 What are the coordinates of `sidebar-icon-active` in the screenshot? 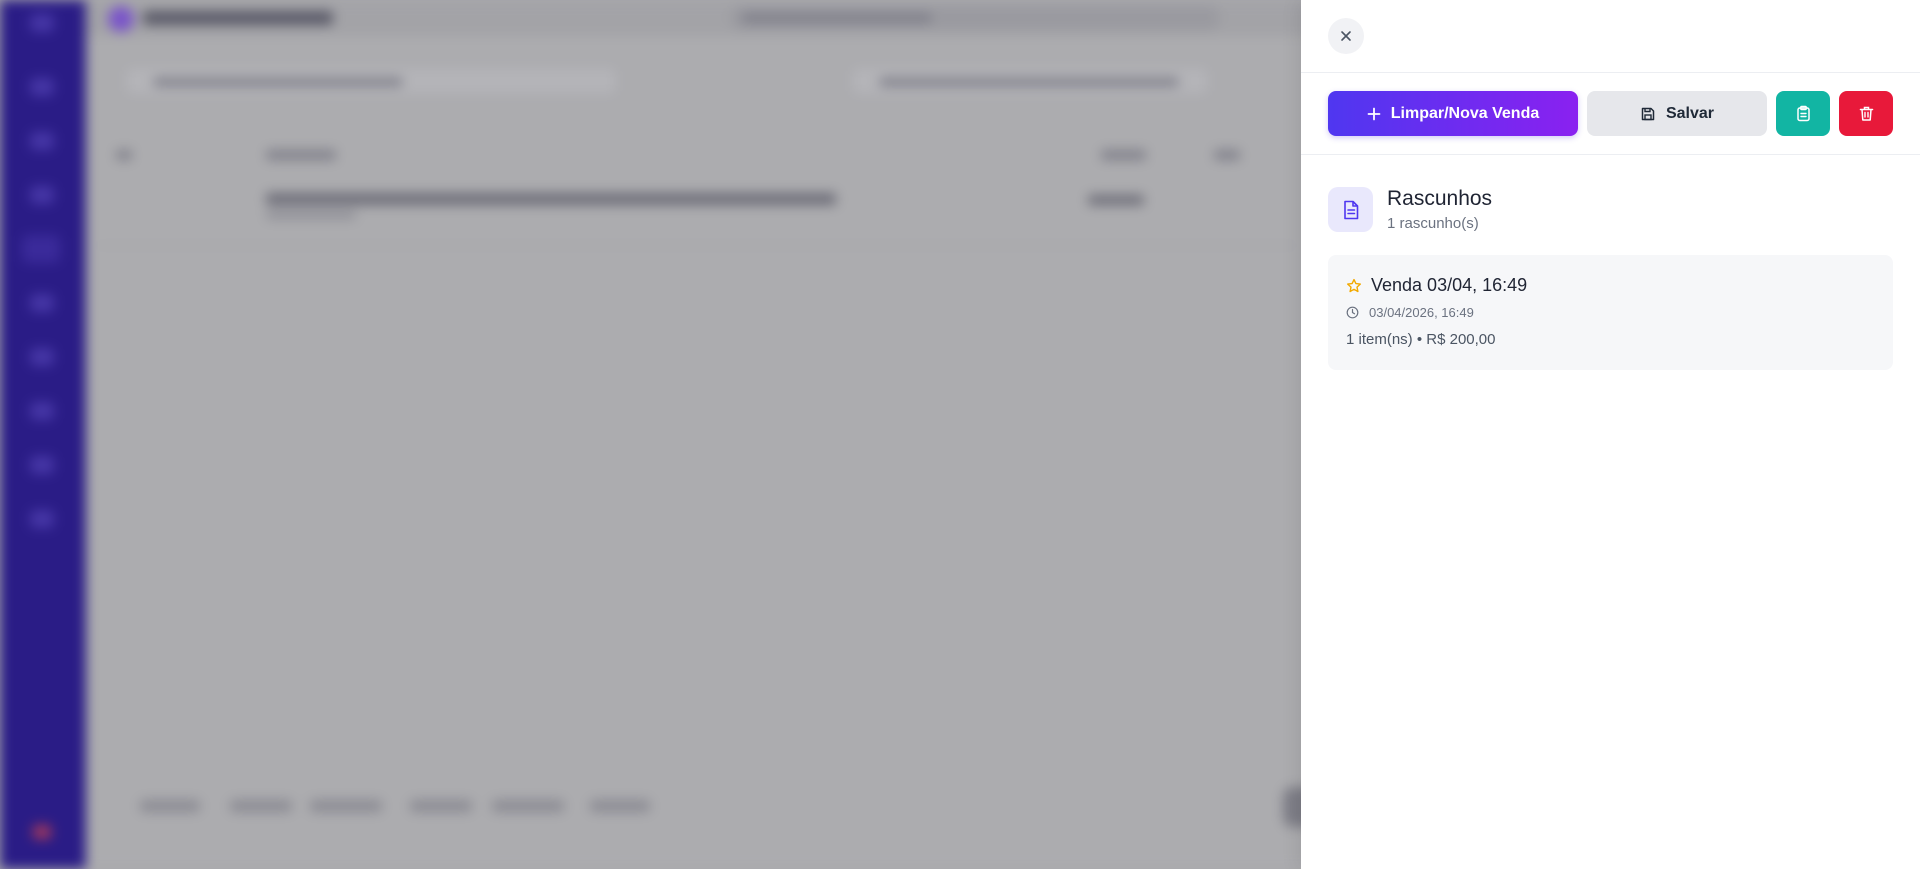 It's located at (41, 249).